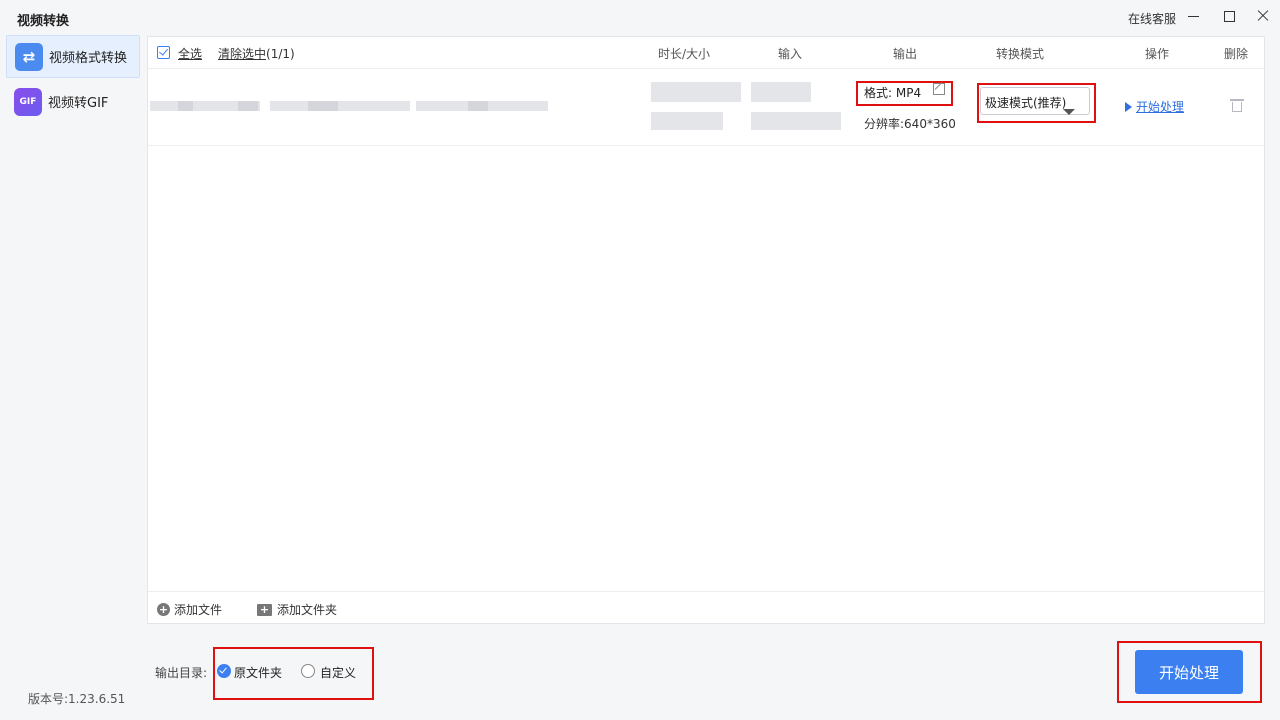  What do you see at coordinates (1020, 54) in the screenshot?
I see `header-mode: 转换模式` at bounding box center [1020, 54].